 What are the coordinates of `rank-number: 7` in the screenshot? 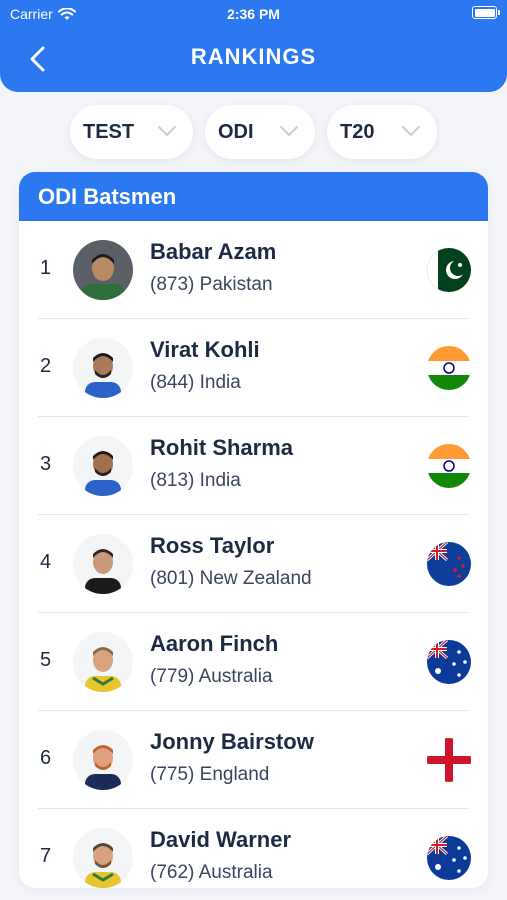 It's located at (46, 856).